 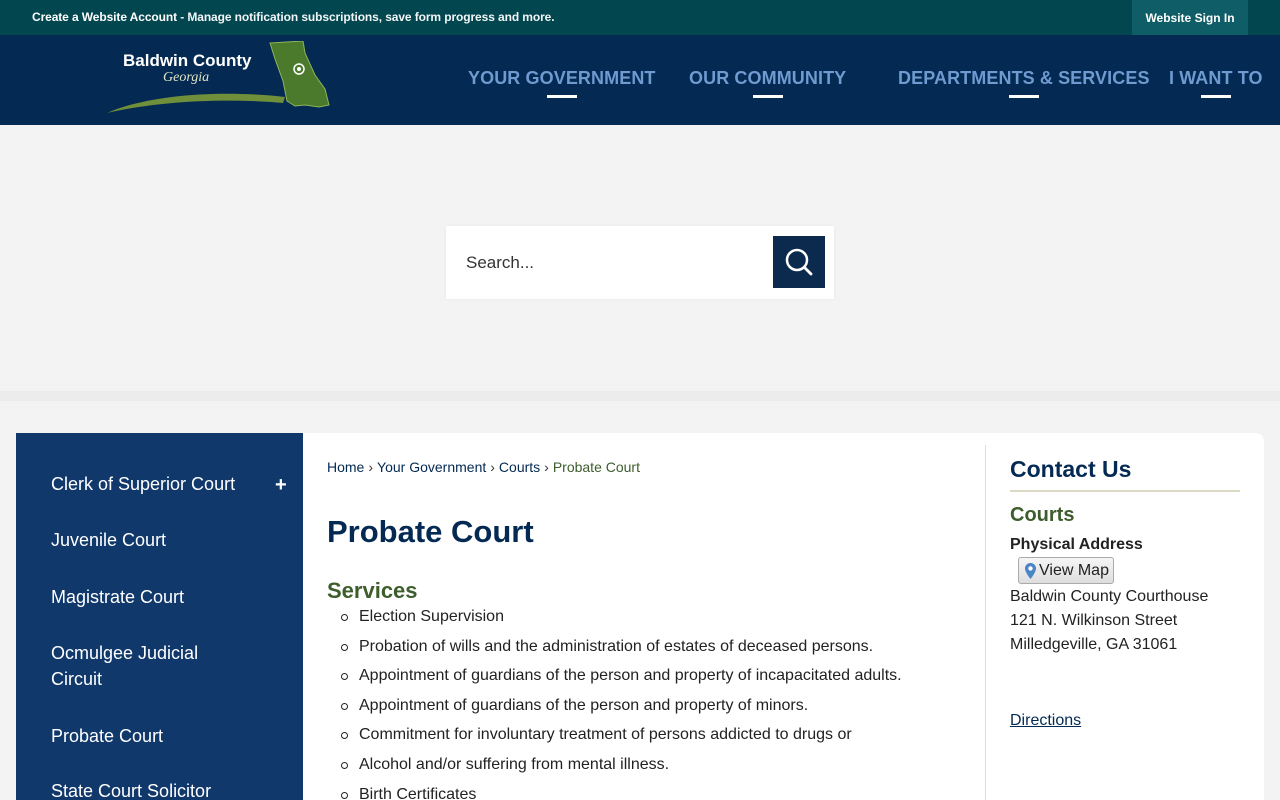 I want to click on create-account-text: Create a Website Account, so click(x=104, y=17).